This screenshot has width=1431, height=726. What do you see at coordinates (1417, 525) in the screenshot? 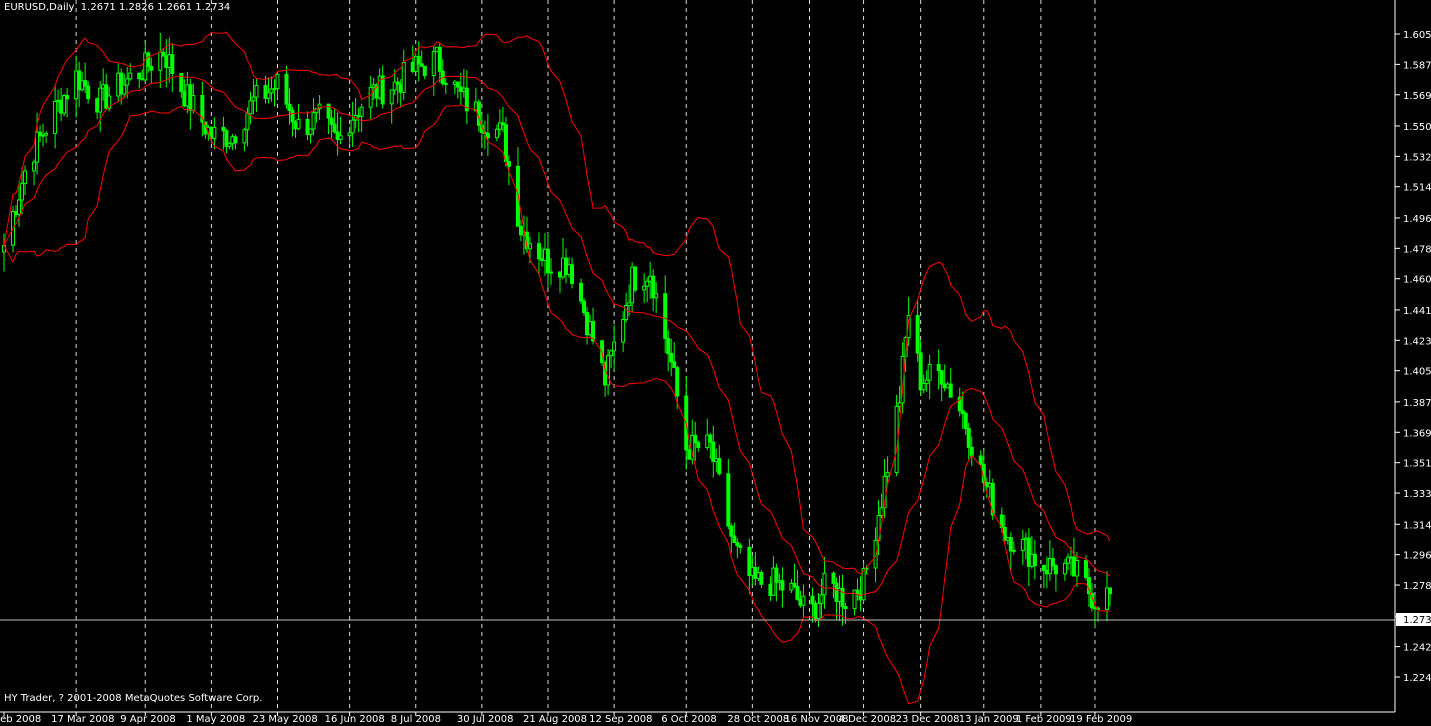
I see `y-tick-label: 1.3145` at bounding box center [1417, 525].